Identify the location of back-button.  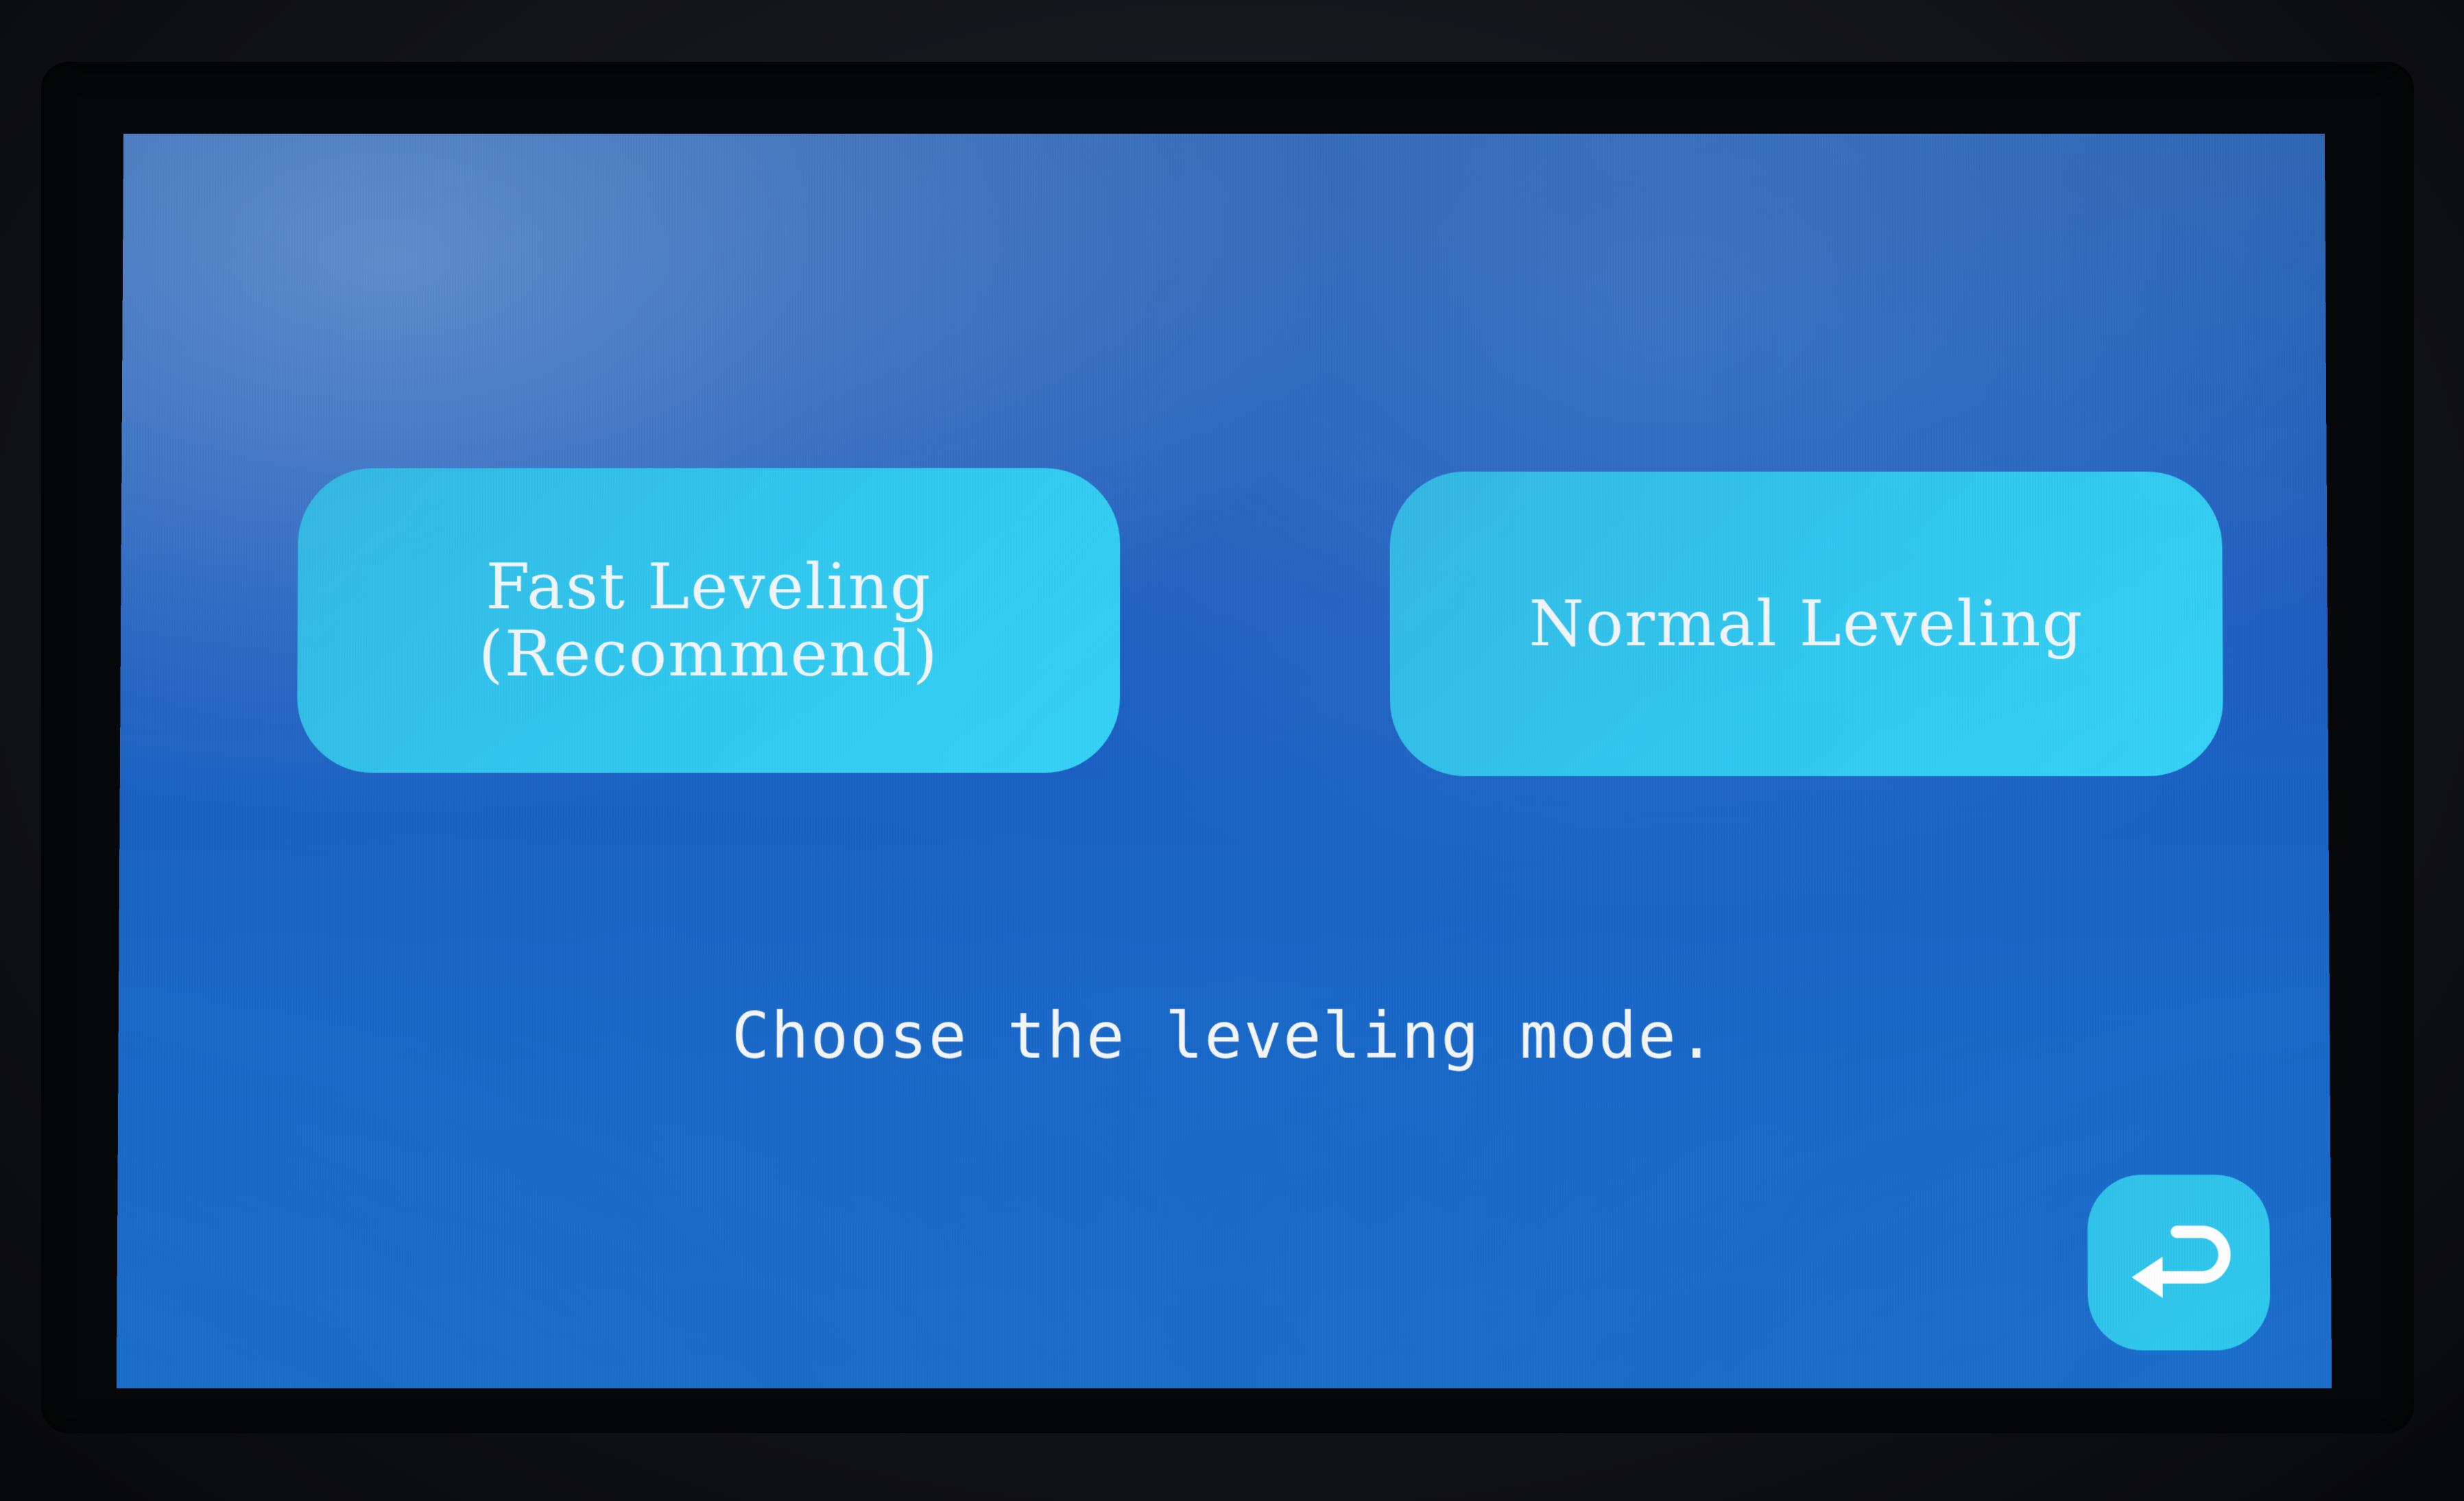
(2179, 1263).